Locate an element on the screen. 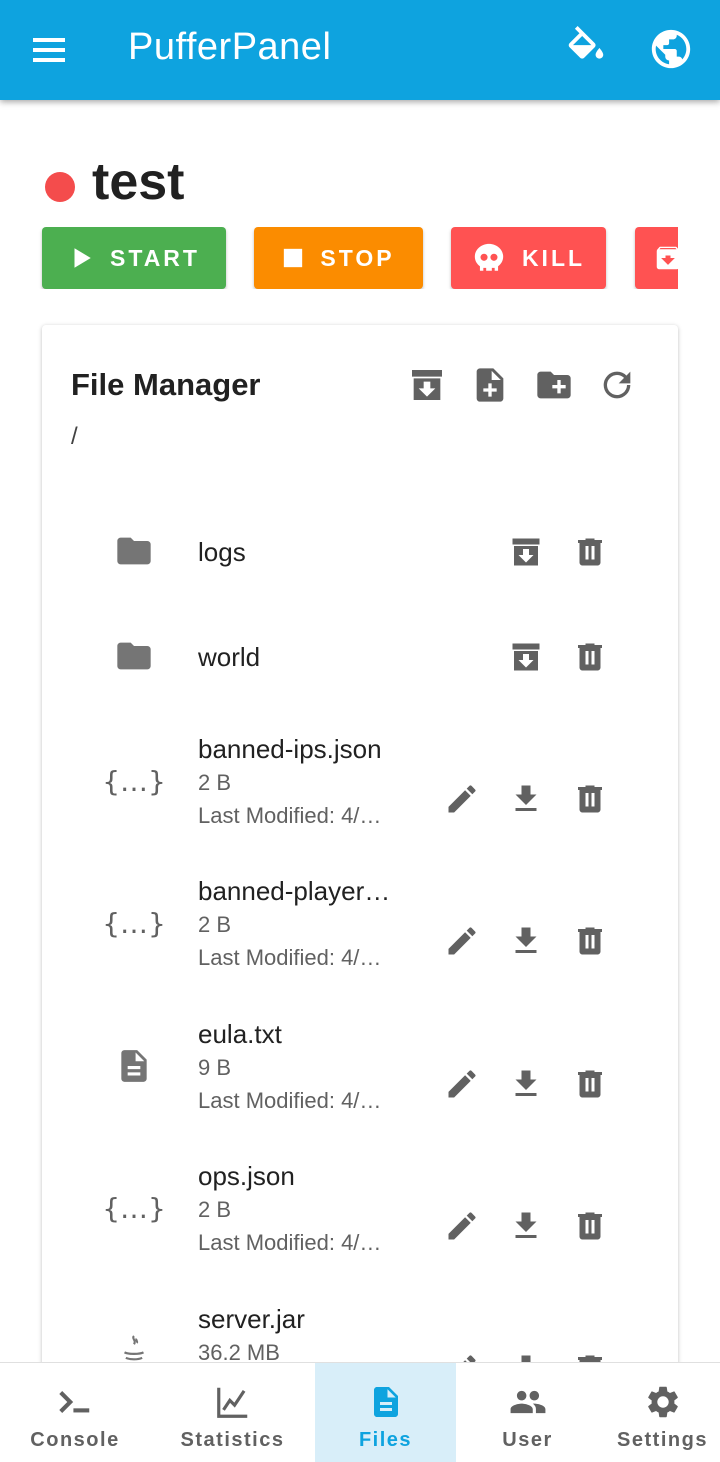 The image size is (720, 1462). file-name: server.jar is located at coordinates (251, 1319).